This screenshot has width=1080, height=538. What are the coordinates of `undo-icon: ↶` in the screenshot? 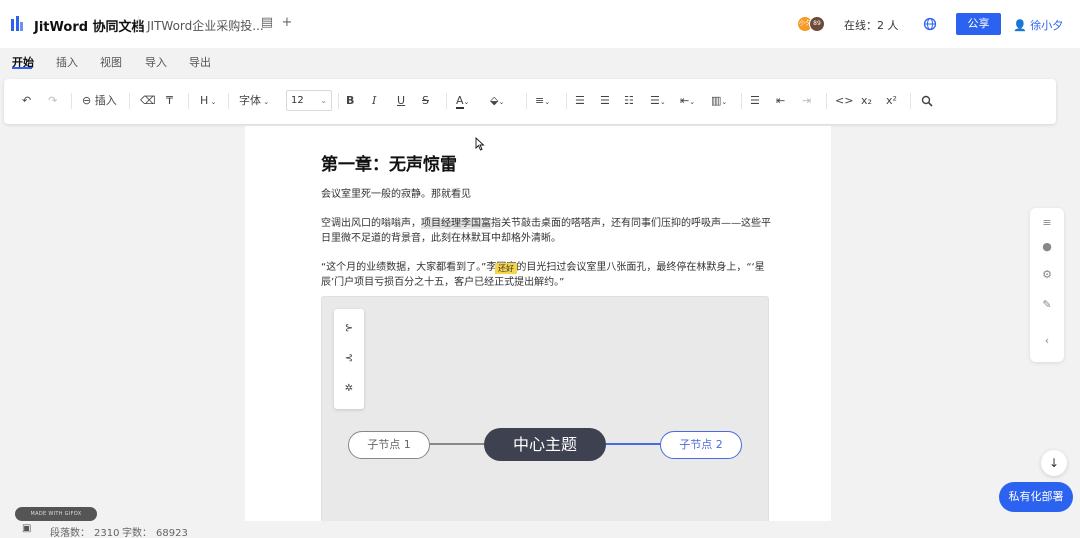 It's located at (26, 101).